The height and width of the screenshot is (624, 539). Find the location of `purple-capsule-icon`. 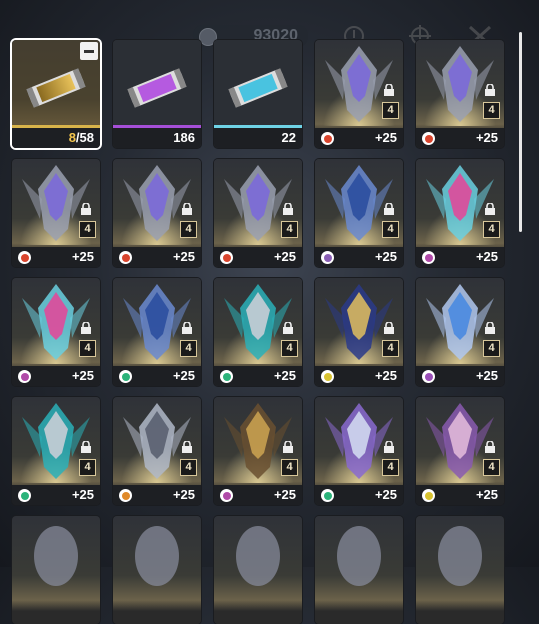

purple-capsule-icon is located at coordinates (157, 84).